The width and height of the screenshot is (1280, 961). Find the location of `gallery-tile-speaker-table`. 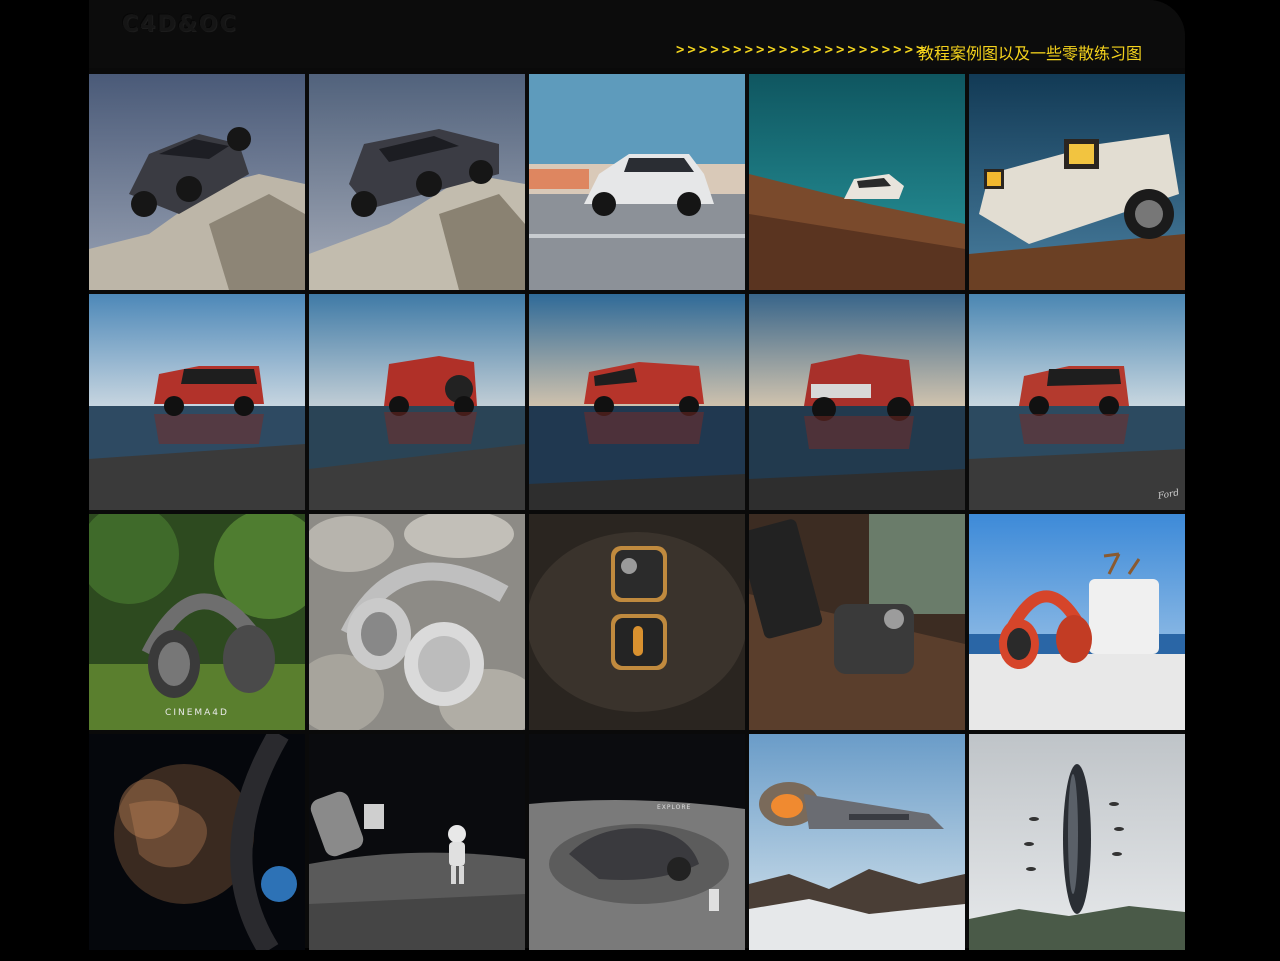

gallery-tile-speaker-table is located at coordinates (857, 622).